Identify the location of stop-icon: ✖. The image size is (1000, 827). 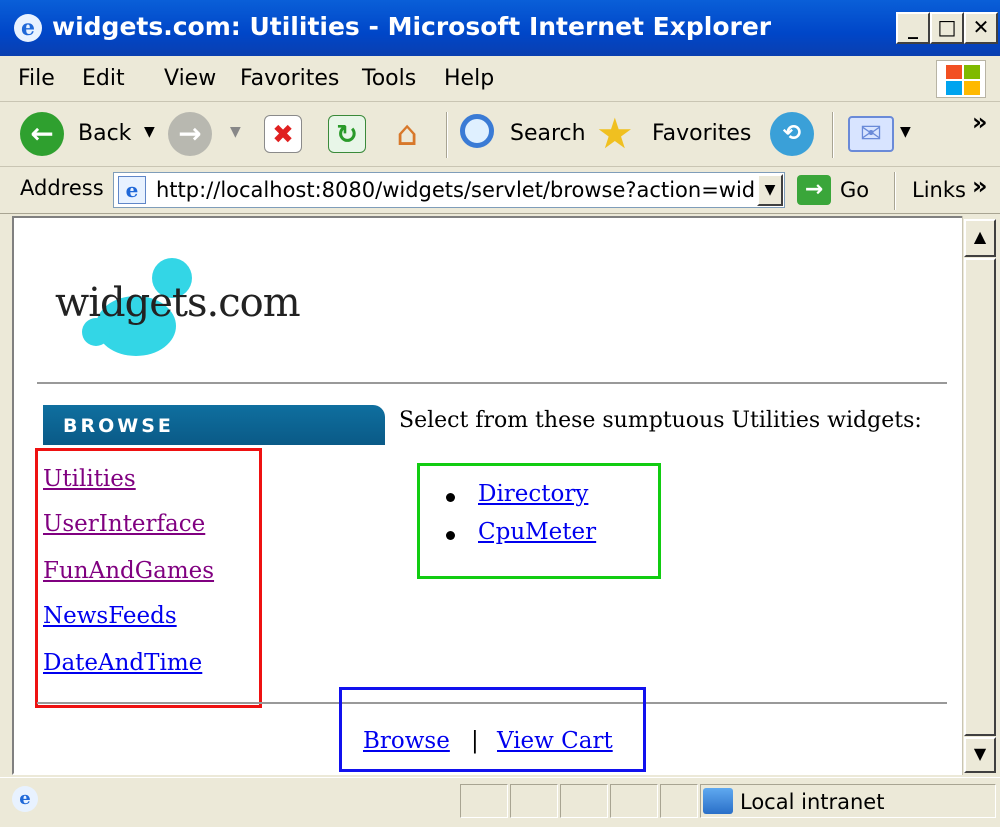
(283, 134).